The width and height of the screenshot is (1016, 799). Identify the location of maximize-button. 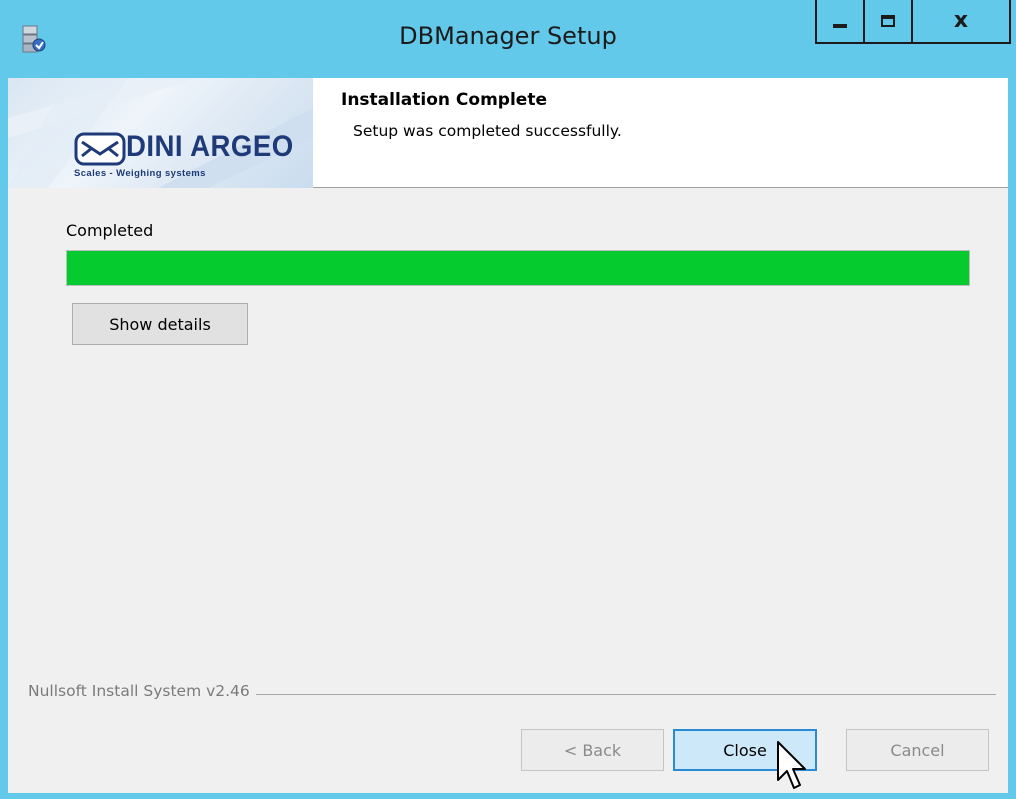
(888, 22).